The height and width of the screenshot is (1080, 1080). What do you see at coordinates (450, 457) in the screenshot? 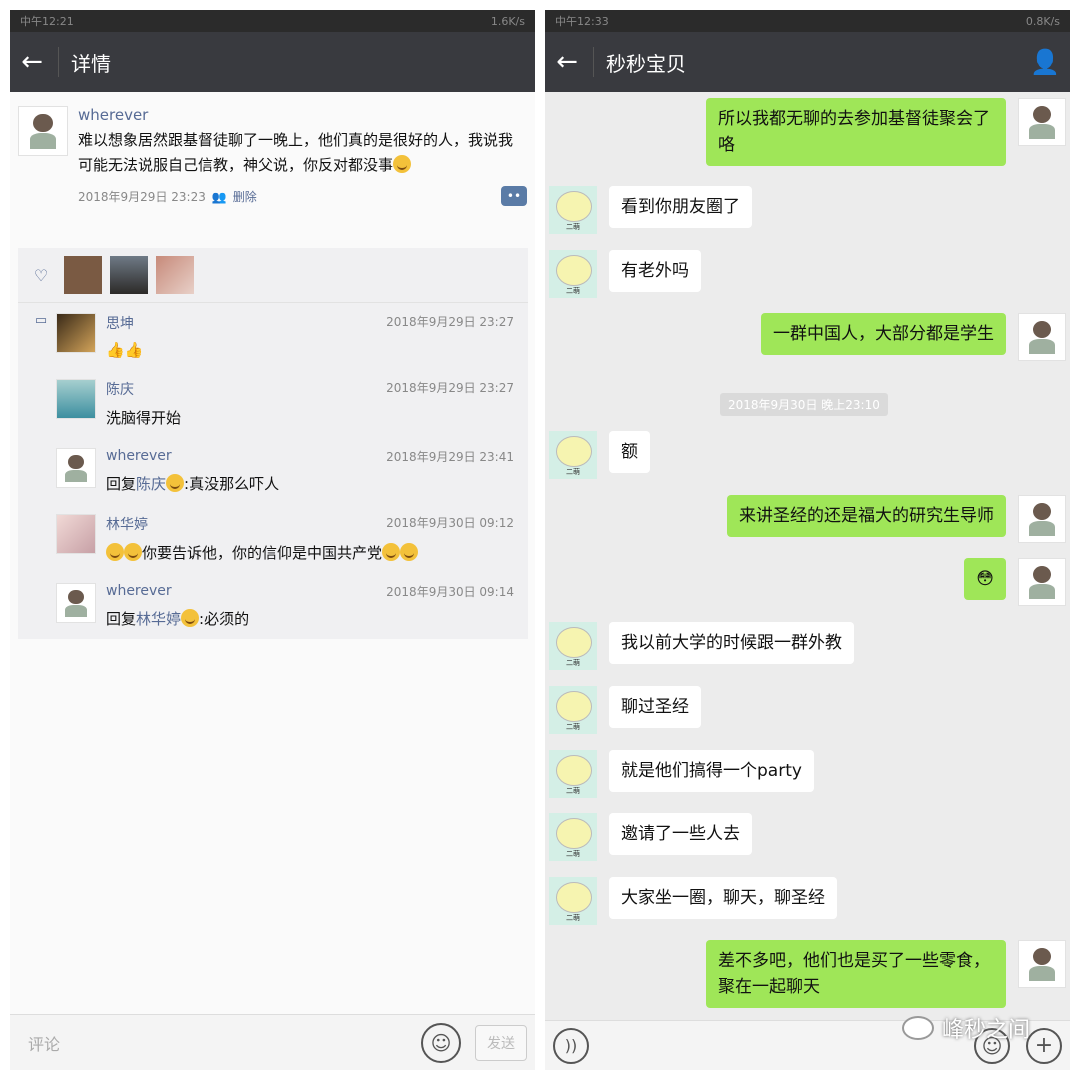
I see `comment-time: 2018年9月29日 23:41` at bounding box center [450, 457].